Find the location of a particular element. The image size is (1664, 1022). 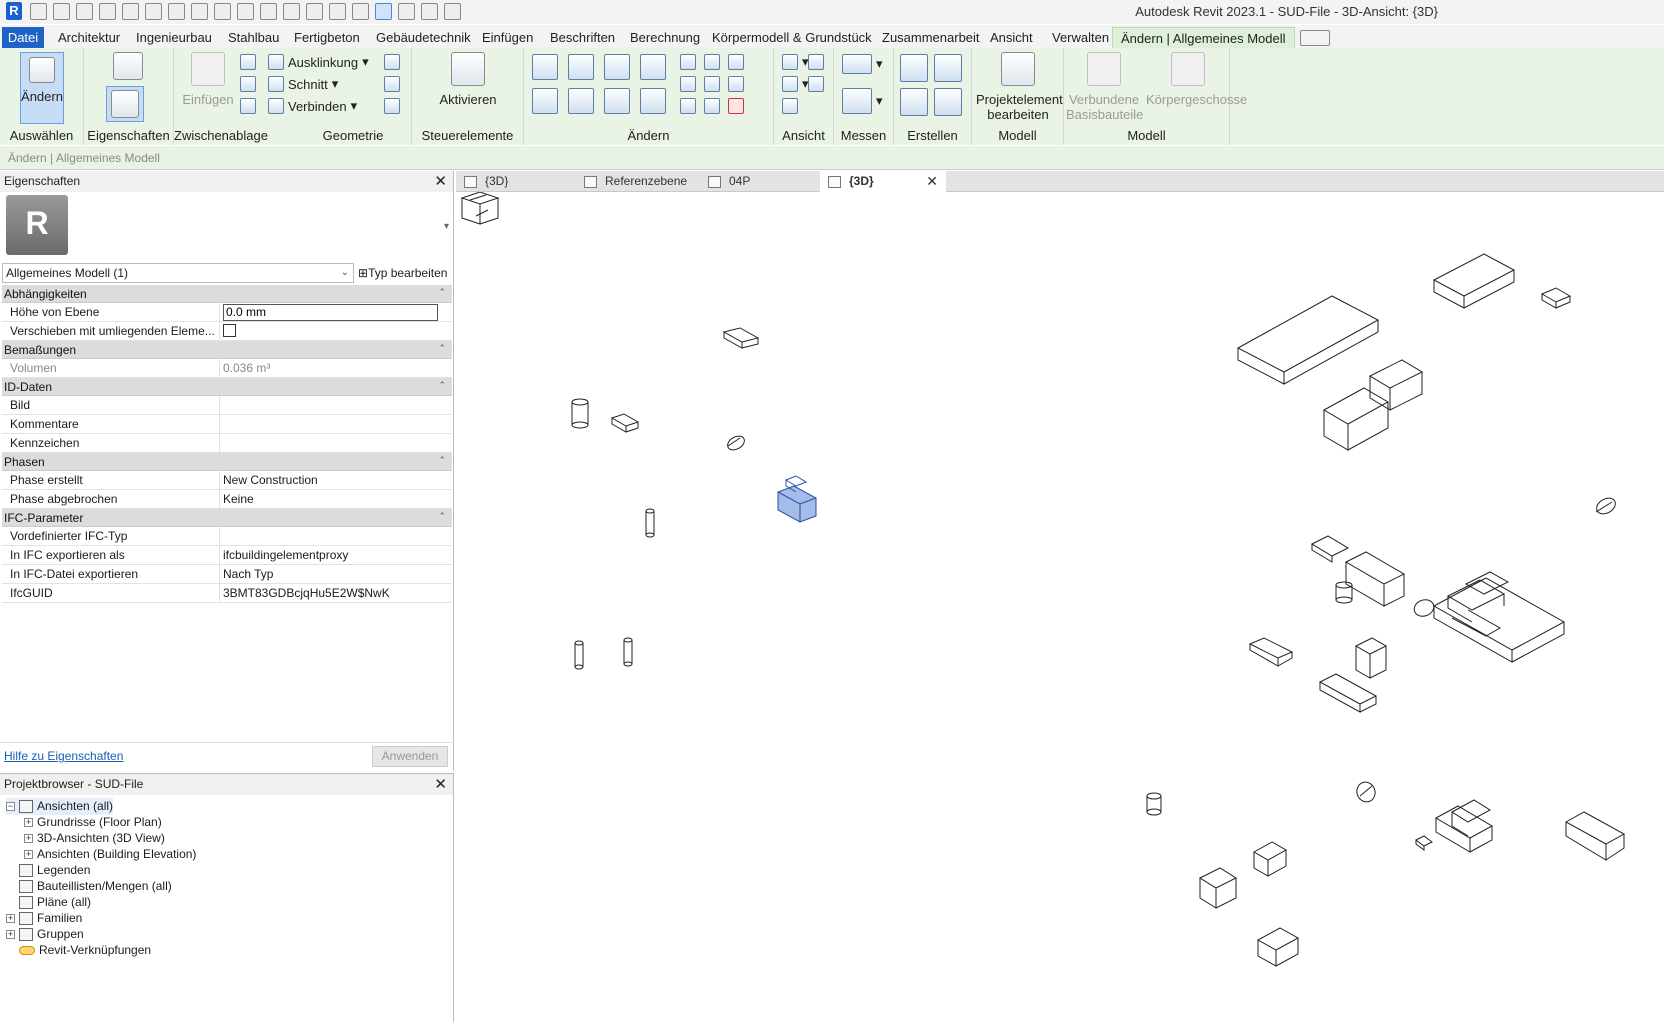

property-value: 3BMT83GDBcjqHu5E2W$NwK is located at coordinates (330, 593).